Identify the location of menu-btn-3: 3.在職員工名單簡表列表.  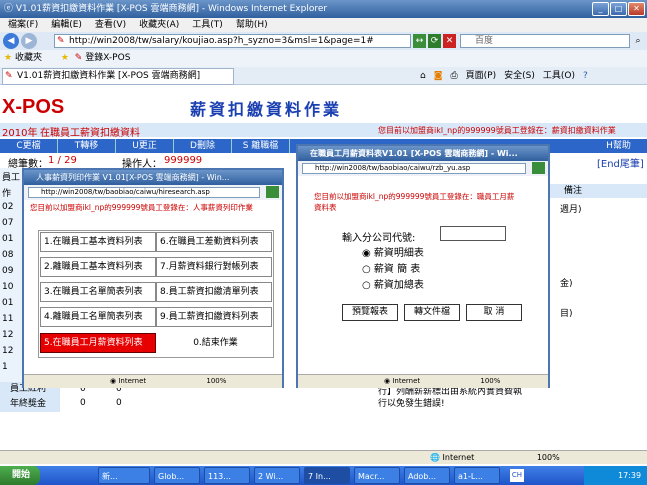
(98, 292).